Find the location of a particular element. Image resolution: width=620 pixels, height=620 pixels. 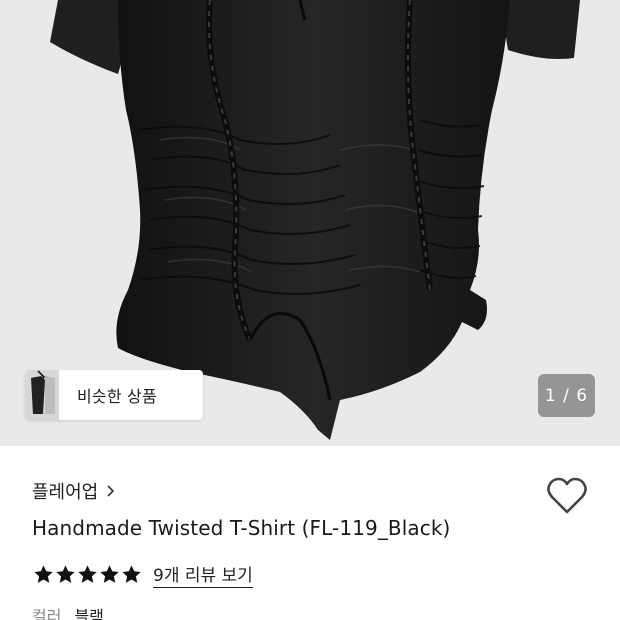

color-option: 컬러 블랙 is located at coordinates (68, 611).